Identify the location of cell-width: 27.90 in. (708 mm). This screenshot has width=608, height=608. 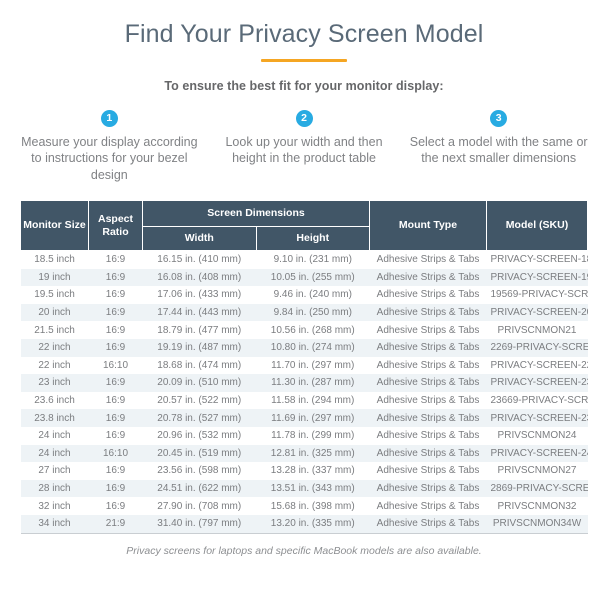
(199, 506).